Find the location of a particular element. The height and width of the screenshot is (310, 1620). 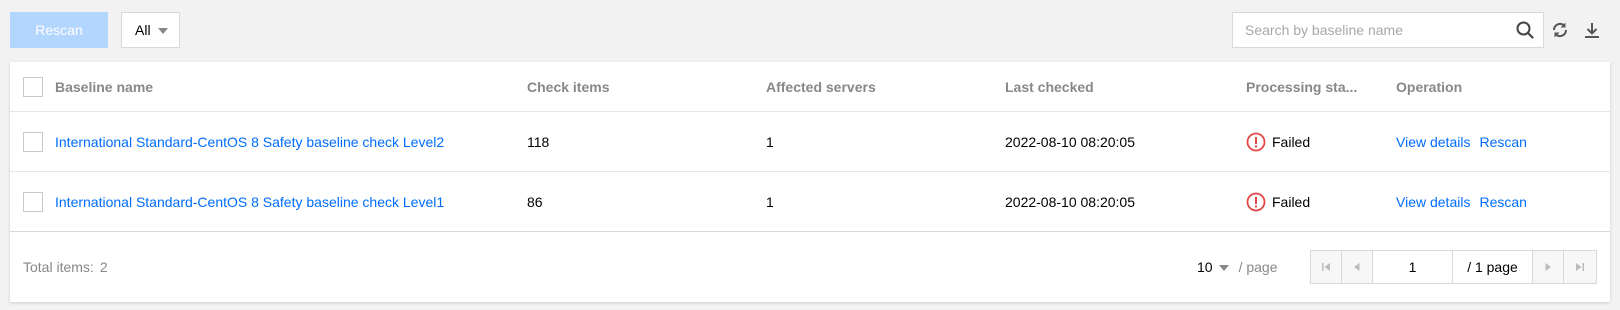

search-box is located at coordinates (1388, 30).